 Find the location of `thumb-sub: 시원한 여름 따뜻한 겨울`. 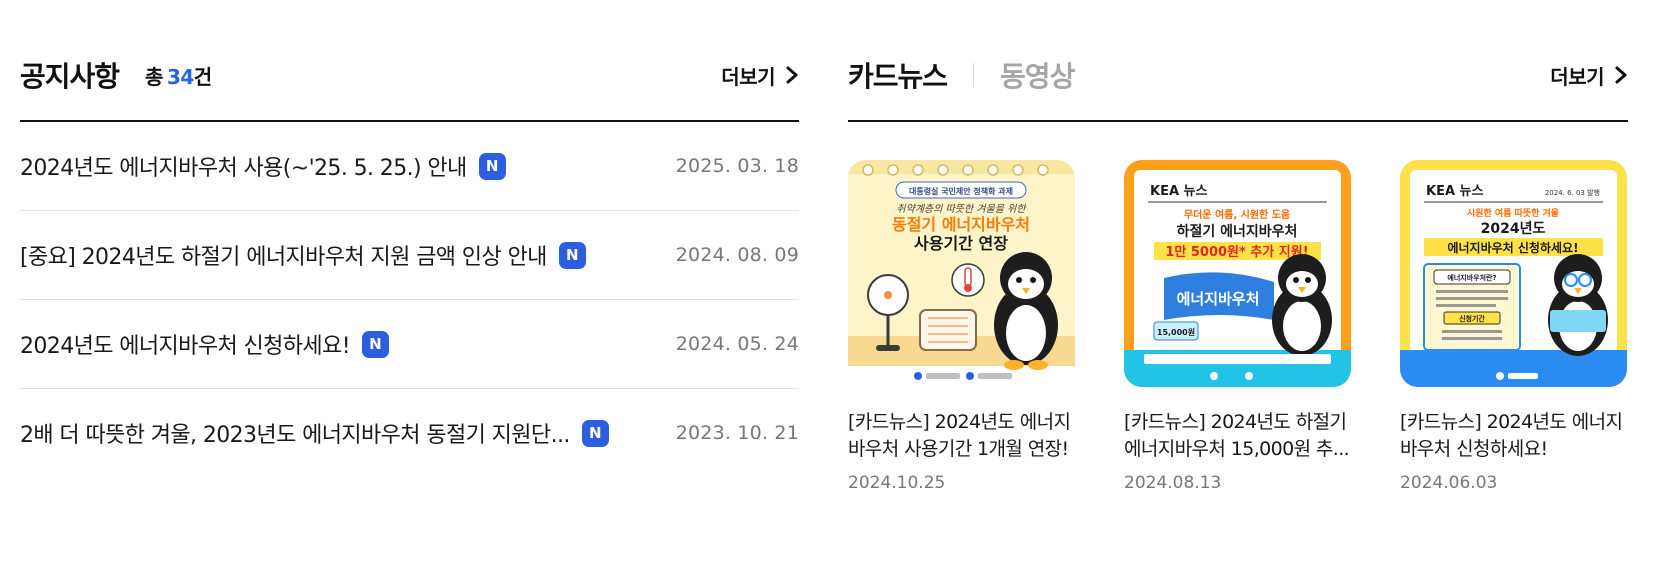

thumb-sub: 시원한 여름 따뜻한 겨울 is located at coordinates (1513, 213).